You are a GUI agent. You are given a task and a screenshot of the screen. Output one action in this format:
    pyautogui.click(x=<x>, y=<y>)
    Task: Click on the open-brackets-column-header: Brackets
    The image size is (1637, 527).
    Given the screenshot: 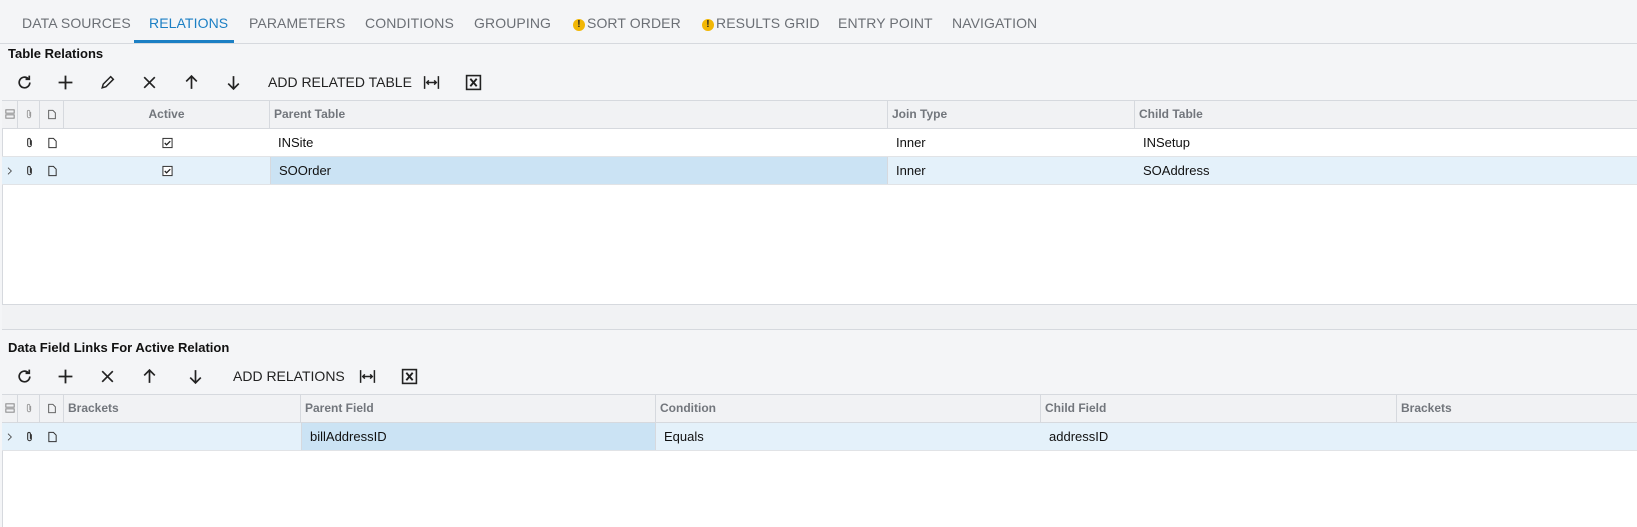 What is the action you would take?
    pyautogui.click(x=182, y=408)
    